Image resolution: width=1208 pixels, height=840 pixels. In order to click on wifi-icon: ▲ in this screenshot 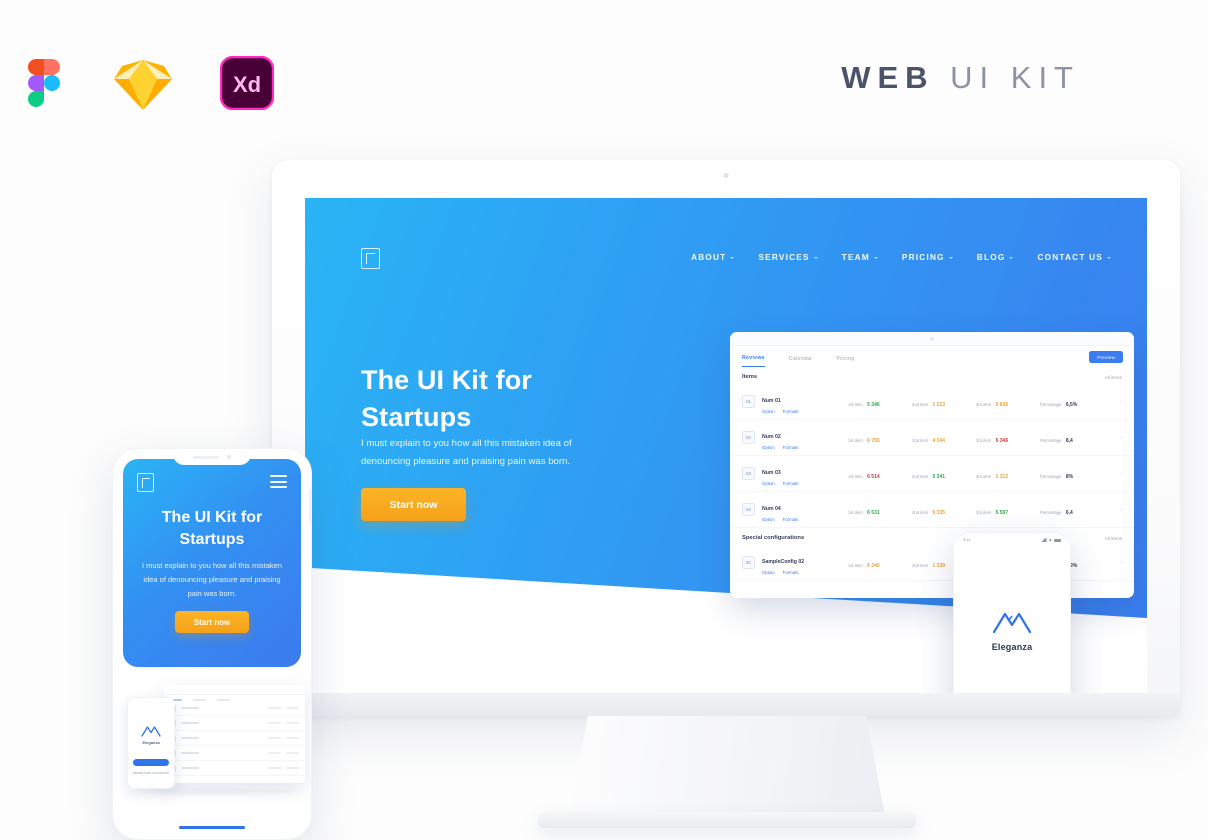, I will do `click(1050, 539)`.